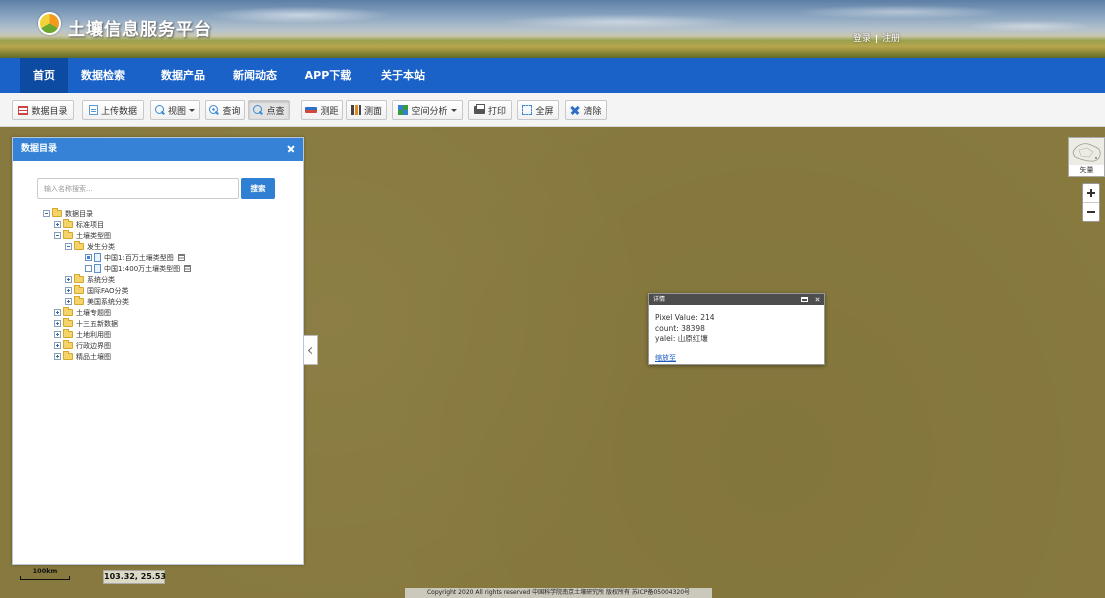 This screenshot has height=598, width=1105. Describe the element at coordinates (158, 356) in the screenshot. I see `tree-node: 精品土壤图` at that location.